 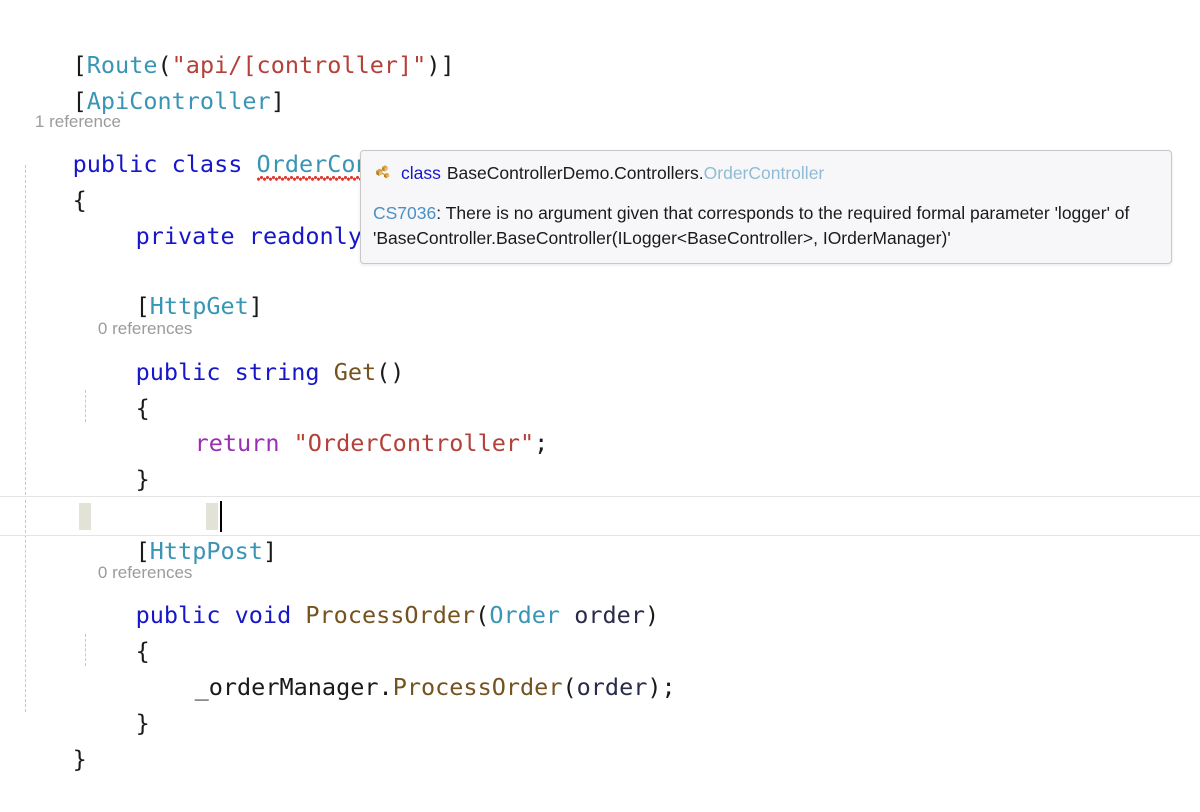 What do you see at coordinates (600, 353) in the screenshot?
I see `code-line-7: public string Get()` at bounding box center [600, 353].